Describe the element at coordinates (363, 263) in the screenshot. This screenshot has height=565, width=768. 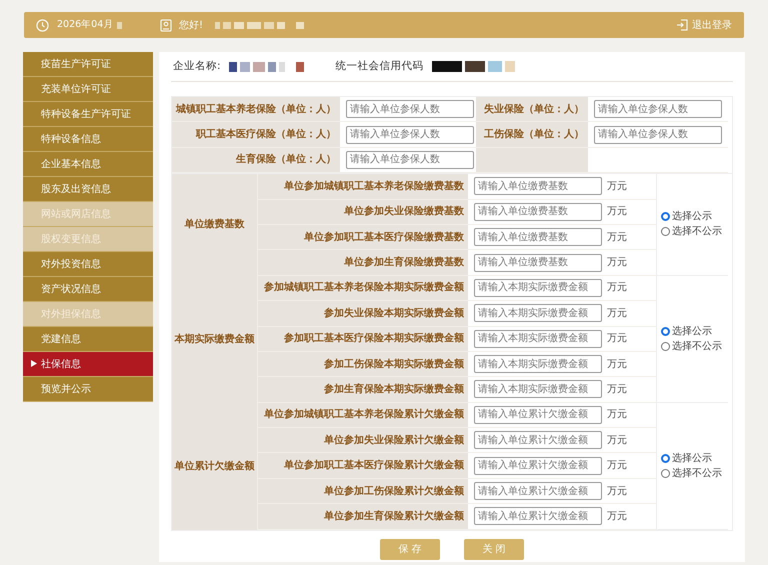
I see `field-label: 单位参加生育保险缴费基数` at that location.